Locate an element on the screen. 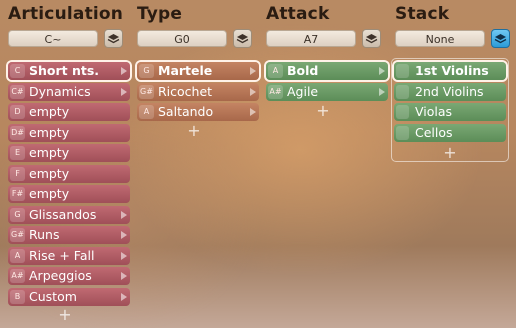  type-selector: G0 is located at coordinates (182, 38).